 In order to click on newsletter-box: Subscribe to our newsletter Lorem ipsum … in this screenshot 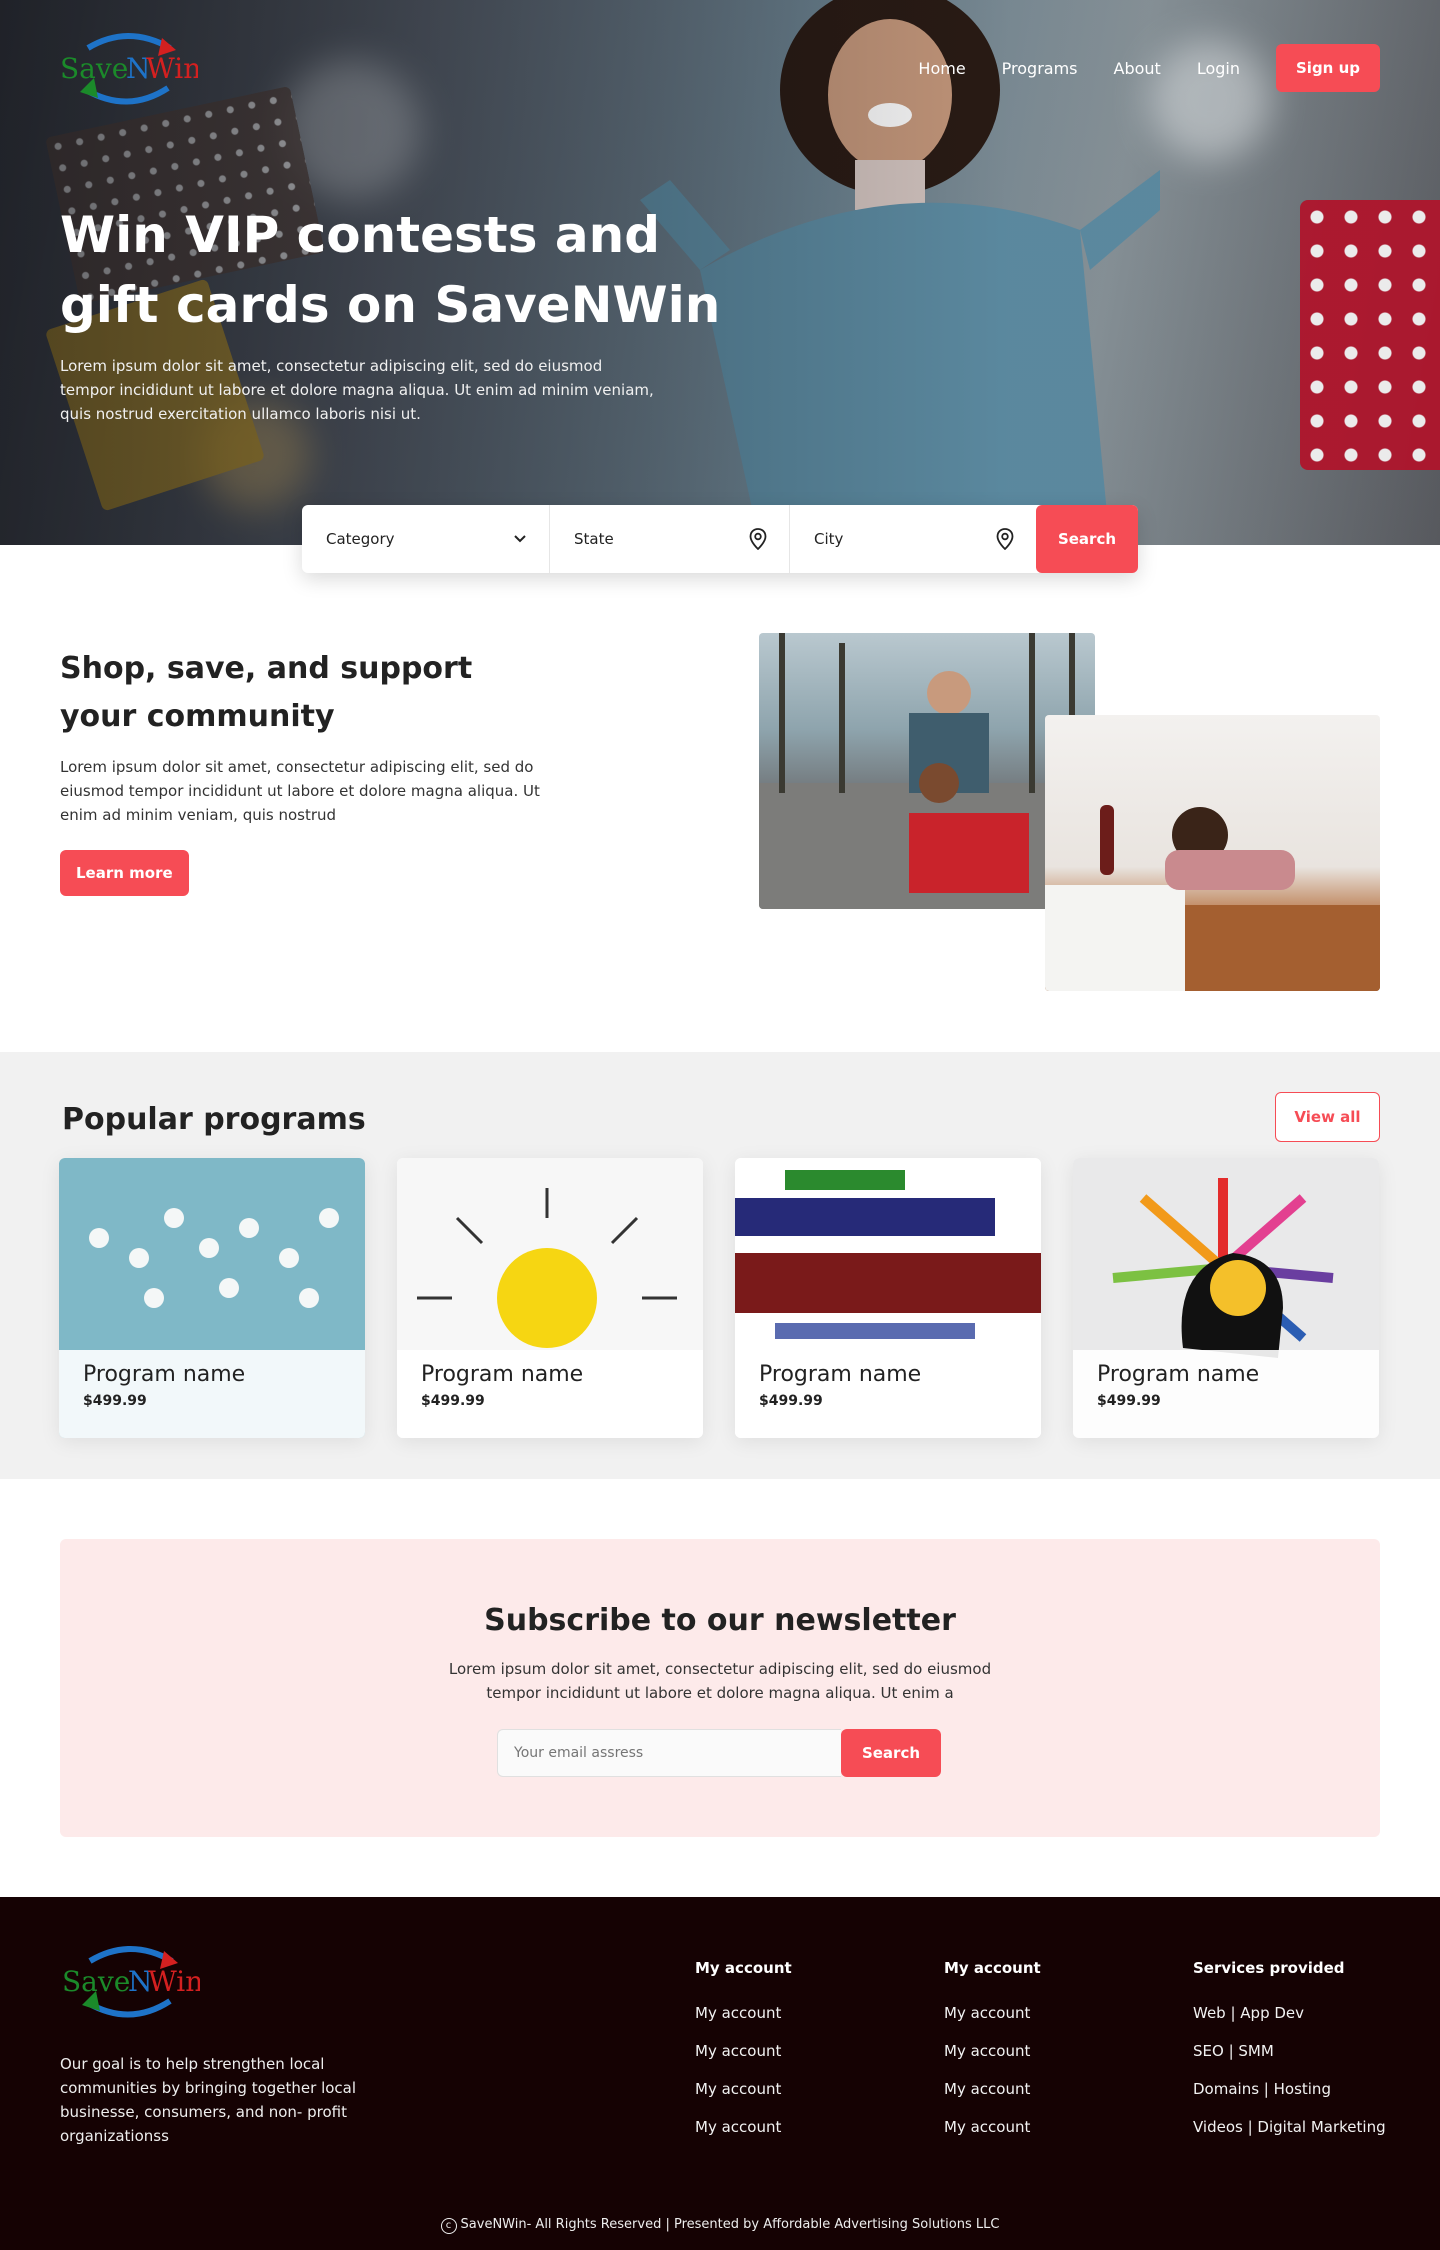, I will do `click(720, 1688)`.